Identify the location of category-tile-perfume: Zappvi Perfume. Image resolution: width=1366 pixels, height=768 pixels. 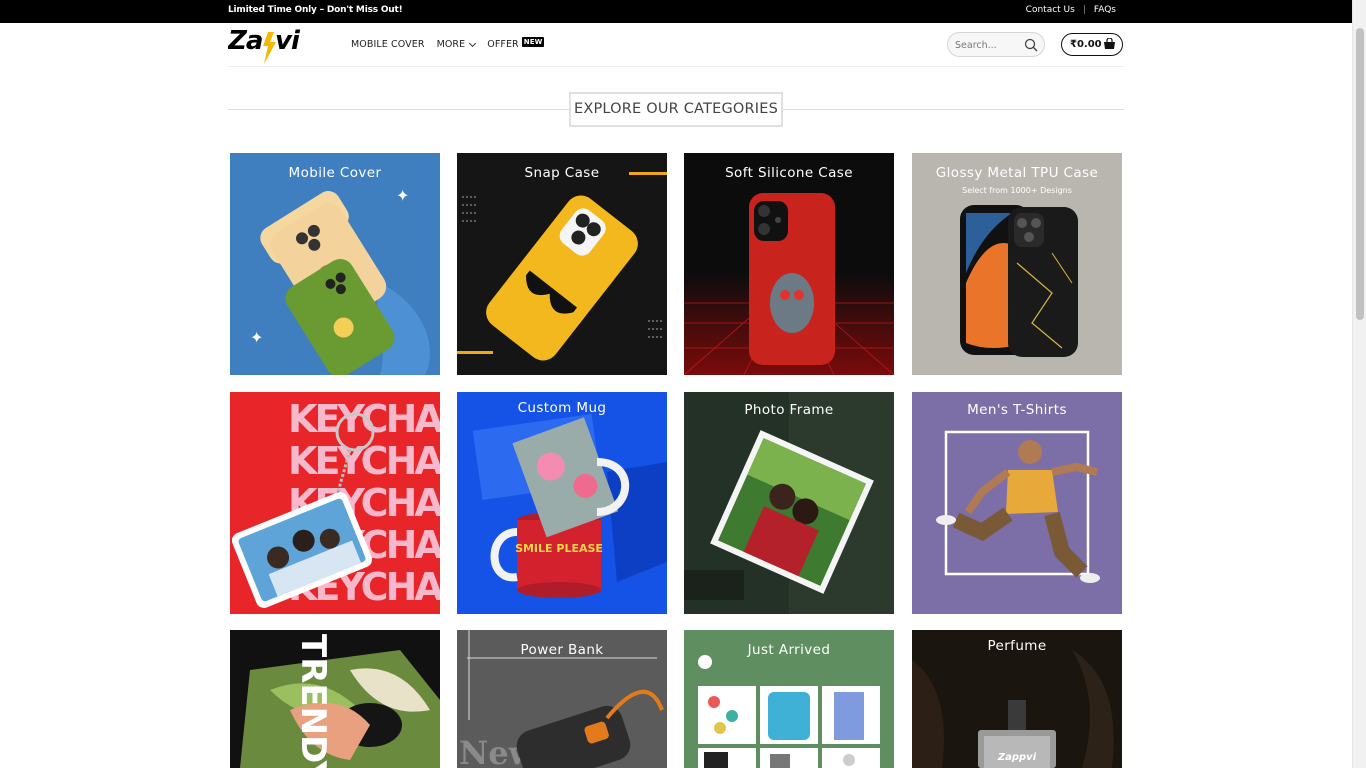
(1017, 699).